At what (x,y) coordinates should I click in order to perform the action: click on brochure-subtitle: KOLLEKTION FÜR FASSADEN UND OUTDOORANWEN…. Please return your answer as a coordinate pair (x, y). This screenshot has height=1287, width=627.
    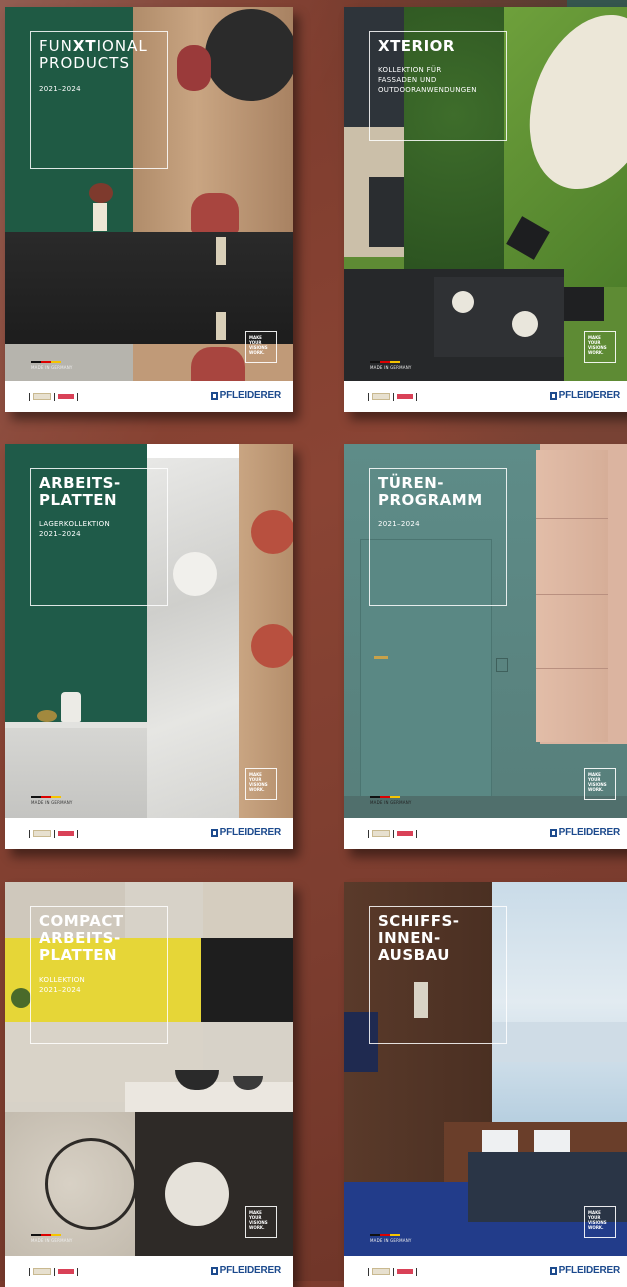
    Looking at the image, I should click on (427, 80).